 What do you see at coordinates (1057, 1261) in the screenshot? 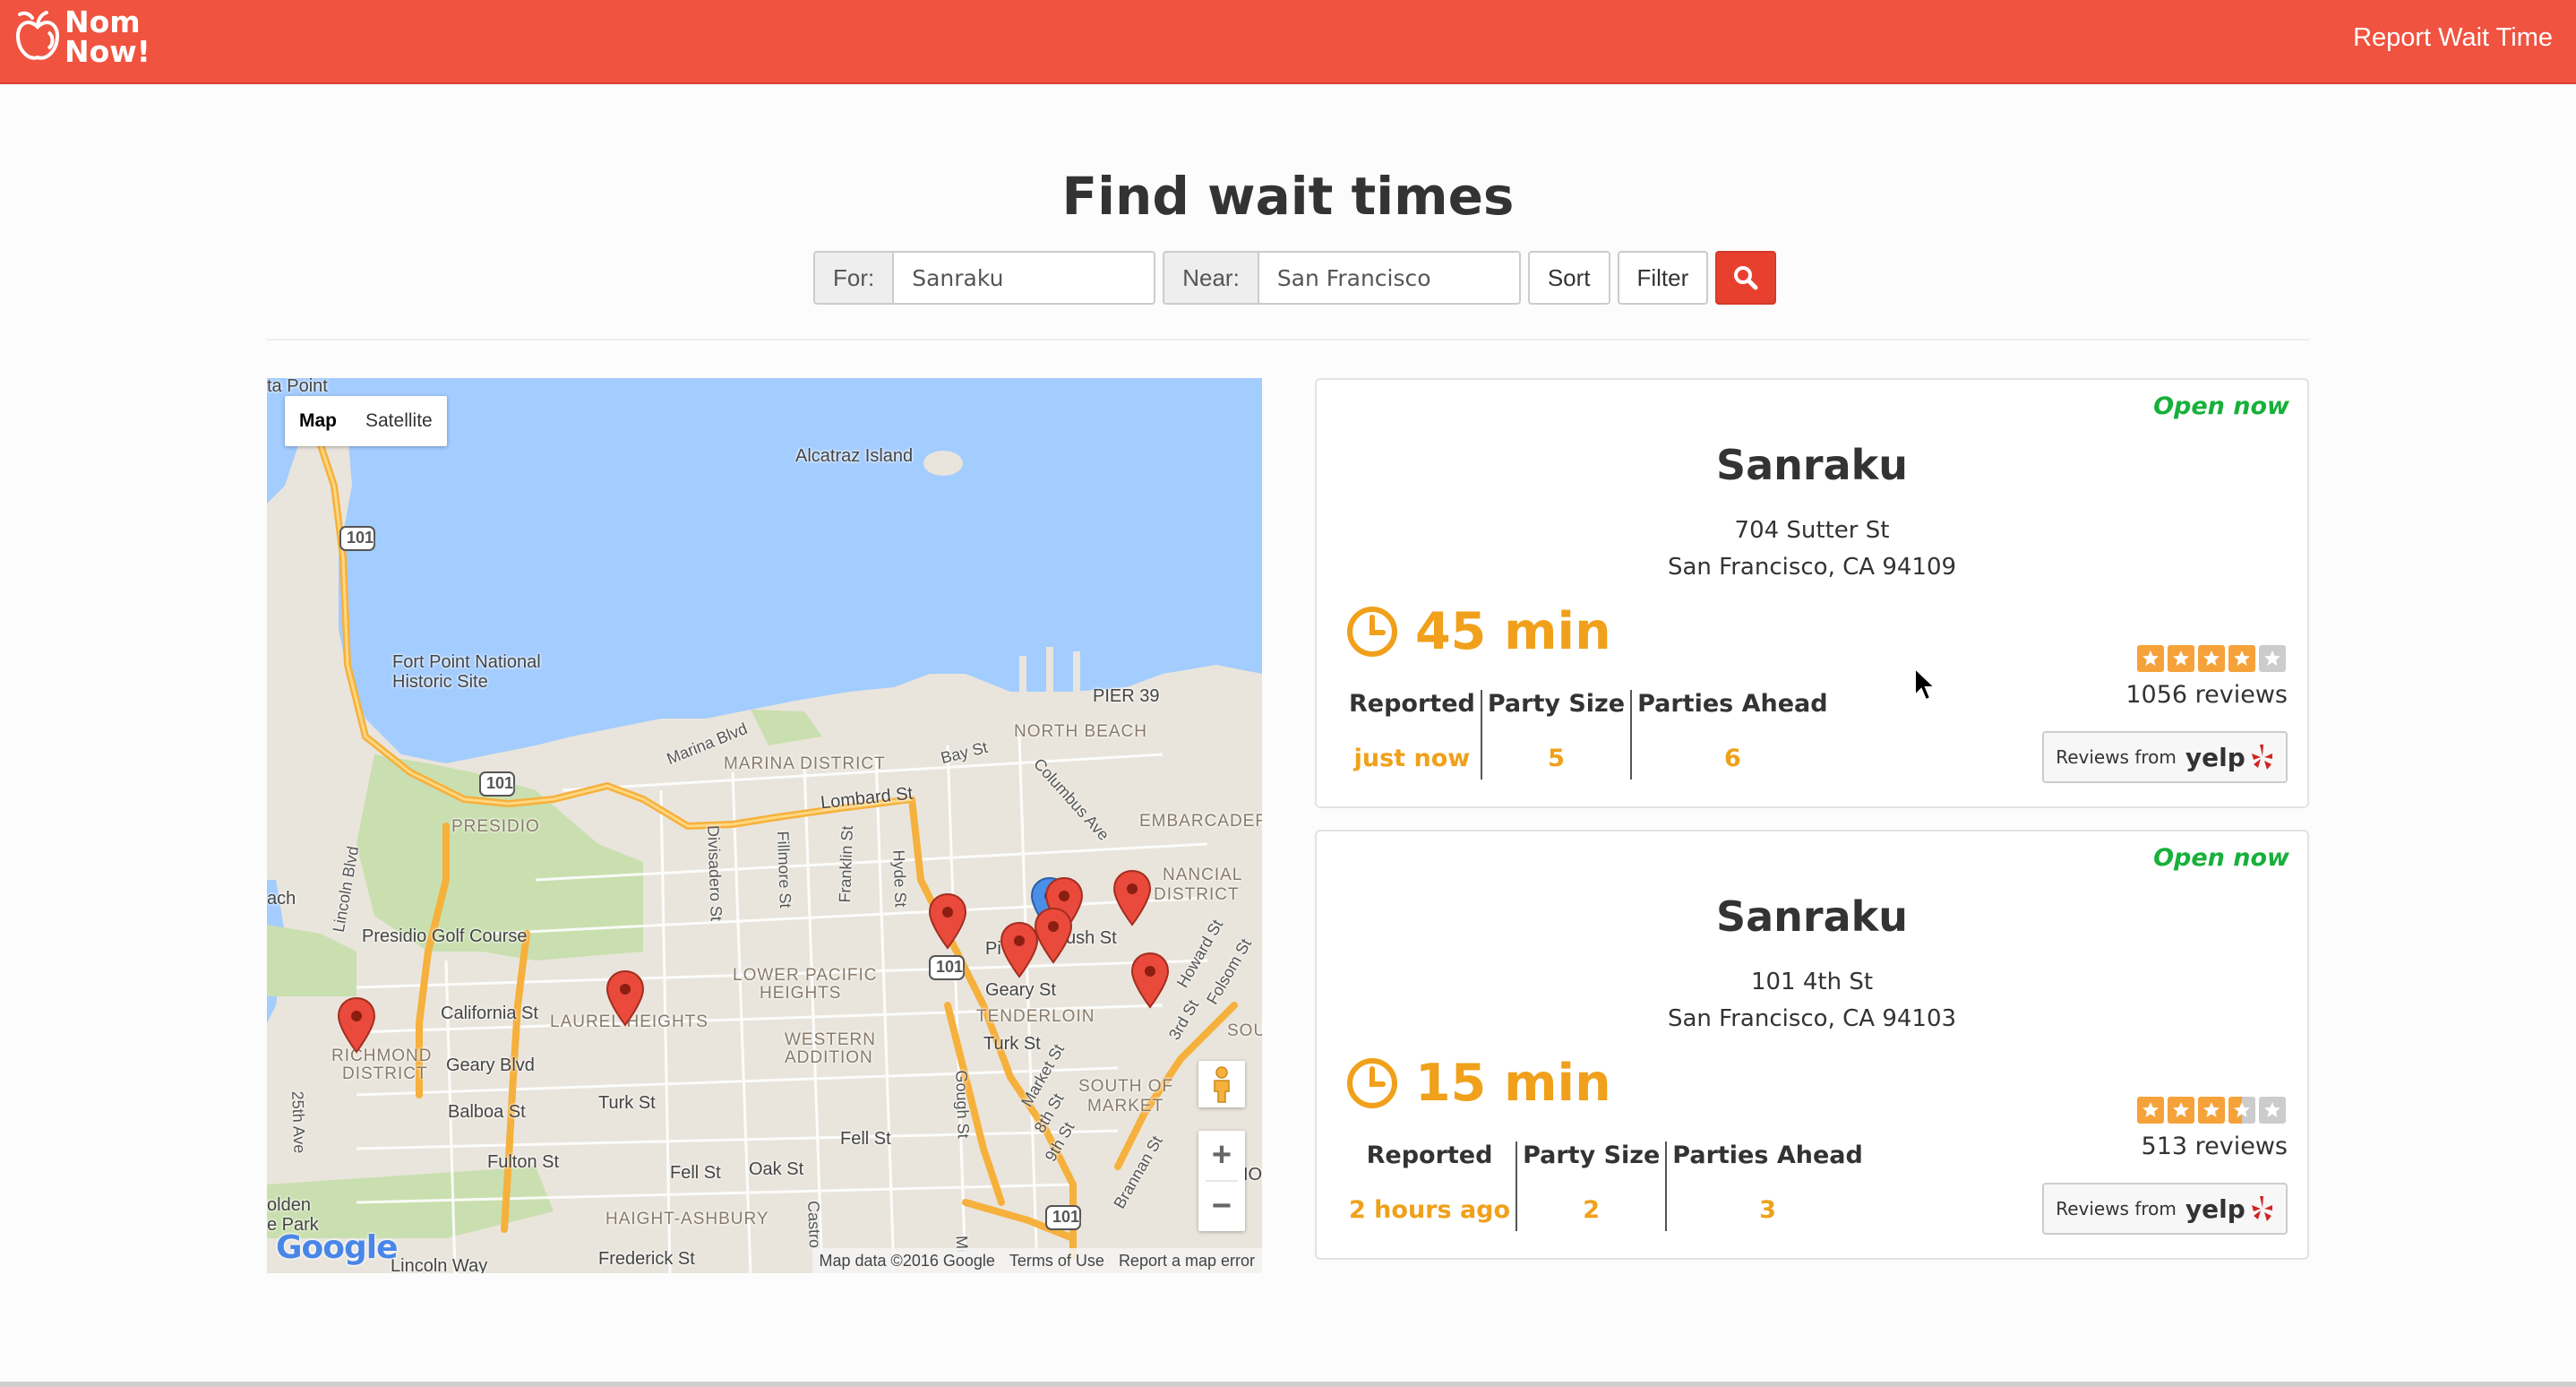
I see `terms-of-use-link: Terms of Use` at bounding box center [1057, 1261].